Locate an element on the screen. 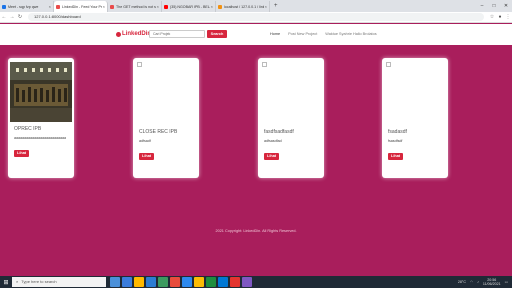  tab-title: (35) NGOBAR IPB - BELAJAR LAR is located at coordinates (190, 6).